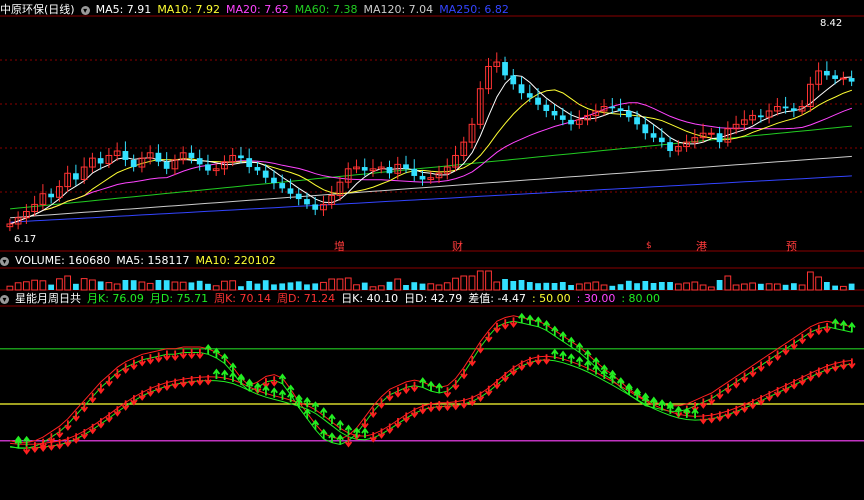 Image resolution: width=864 pixels, height=500 pixels. What do you see at coordinates (398, 9) in the screenshot?
I see `ma120-label: MA120: 7.04` at bounding box center [398, 9].